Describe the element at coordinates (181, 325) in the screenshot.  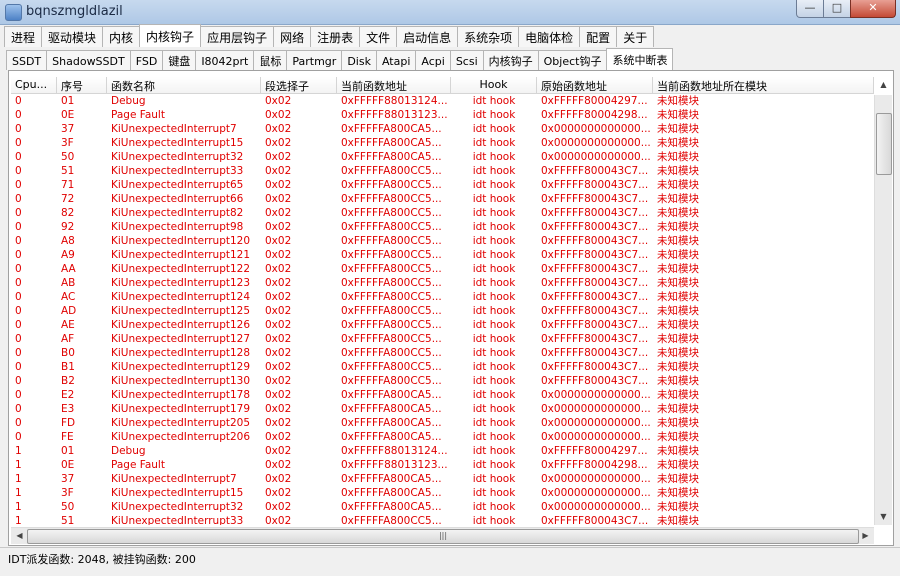
I see `table-cell: KiUnexpectedInterrupt126` at that location.